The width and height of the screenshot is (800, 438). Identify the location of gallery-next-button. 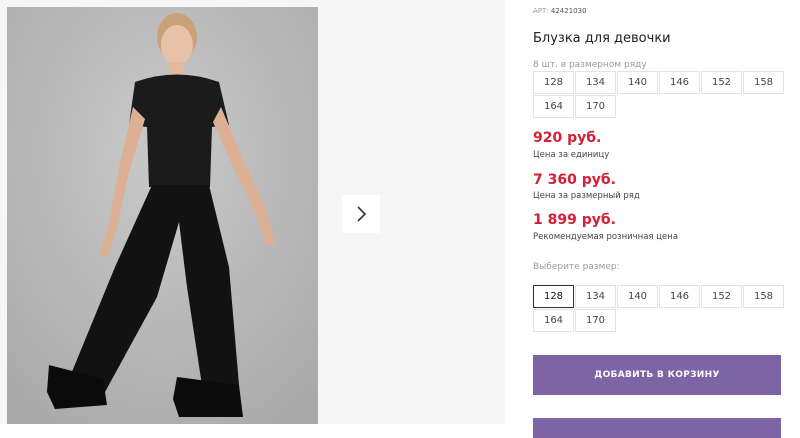
(361, 214).